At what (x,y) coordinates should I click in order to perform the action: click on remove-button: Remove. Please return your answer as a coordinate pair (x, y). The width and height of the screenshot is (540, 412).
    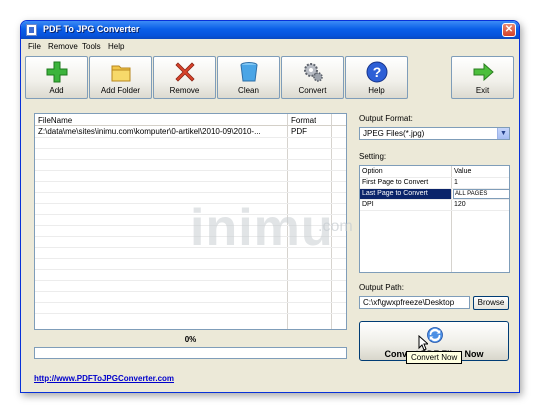
    Looking at the image, I should click on (184, 77).